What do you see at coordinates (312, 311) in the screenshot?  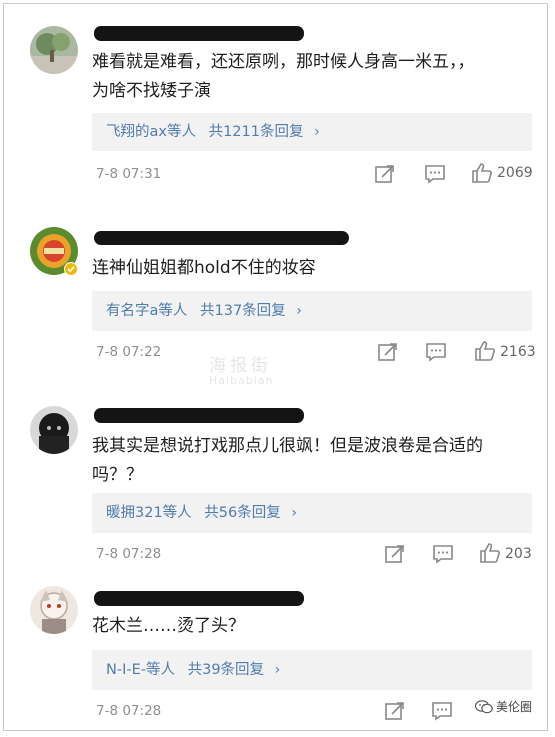 I see `reply-summary: 有名字a等人 共137条回复 ›` at bounding box center [312, 311].